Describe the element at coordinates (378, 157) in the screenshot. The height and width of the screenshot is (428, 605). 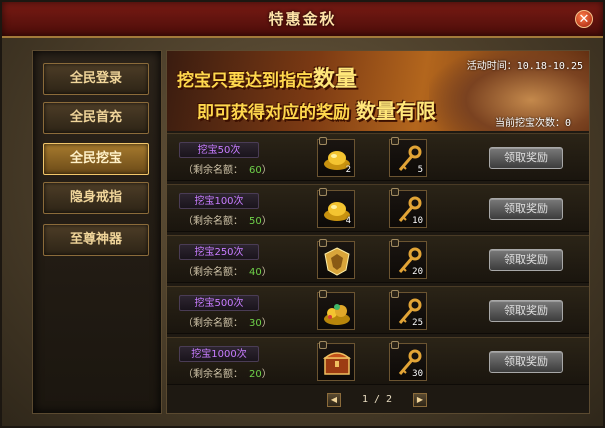
I see `reward-row: 挖宝50次 （剩余名额： 60） 2 5 领取奖励` at that location.